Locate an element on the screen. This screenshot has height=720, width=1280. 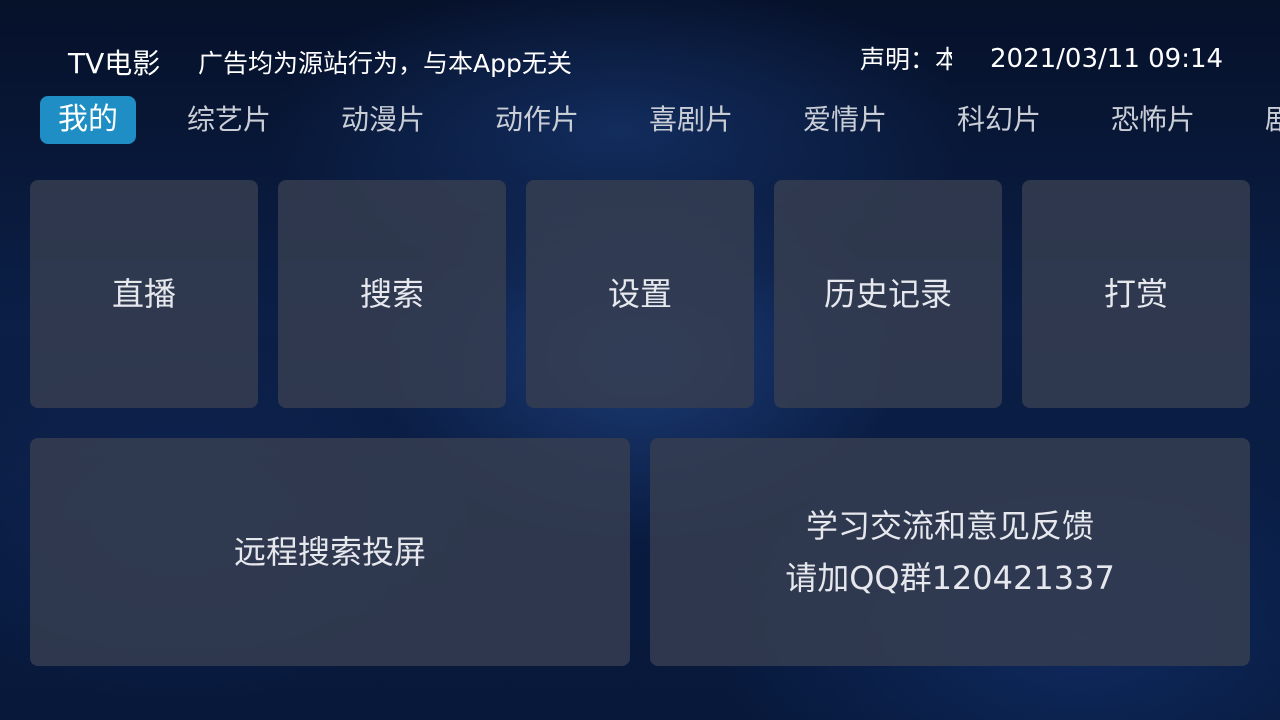
history-tile: 历史记录 is located at coordinates (888, 294).